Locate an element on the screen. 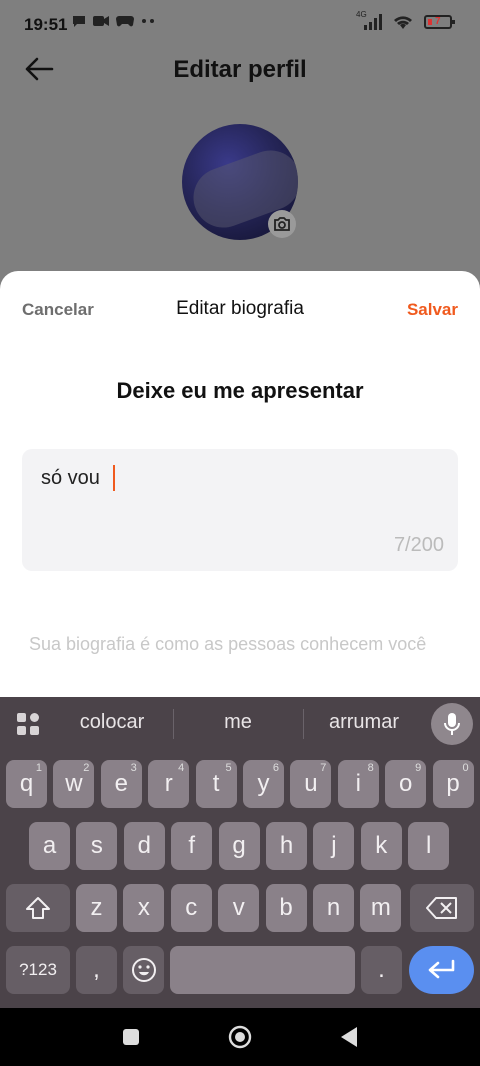 This screenshot has height=1066, width=480. key-a-label: a is located at coordinates (49, 845).